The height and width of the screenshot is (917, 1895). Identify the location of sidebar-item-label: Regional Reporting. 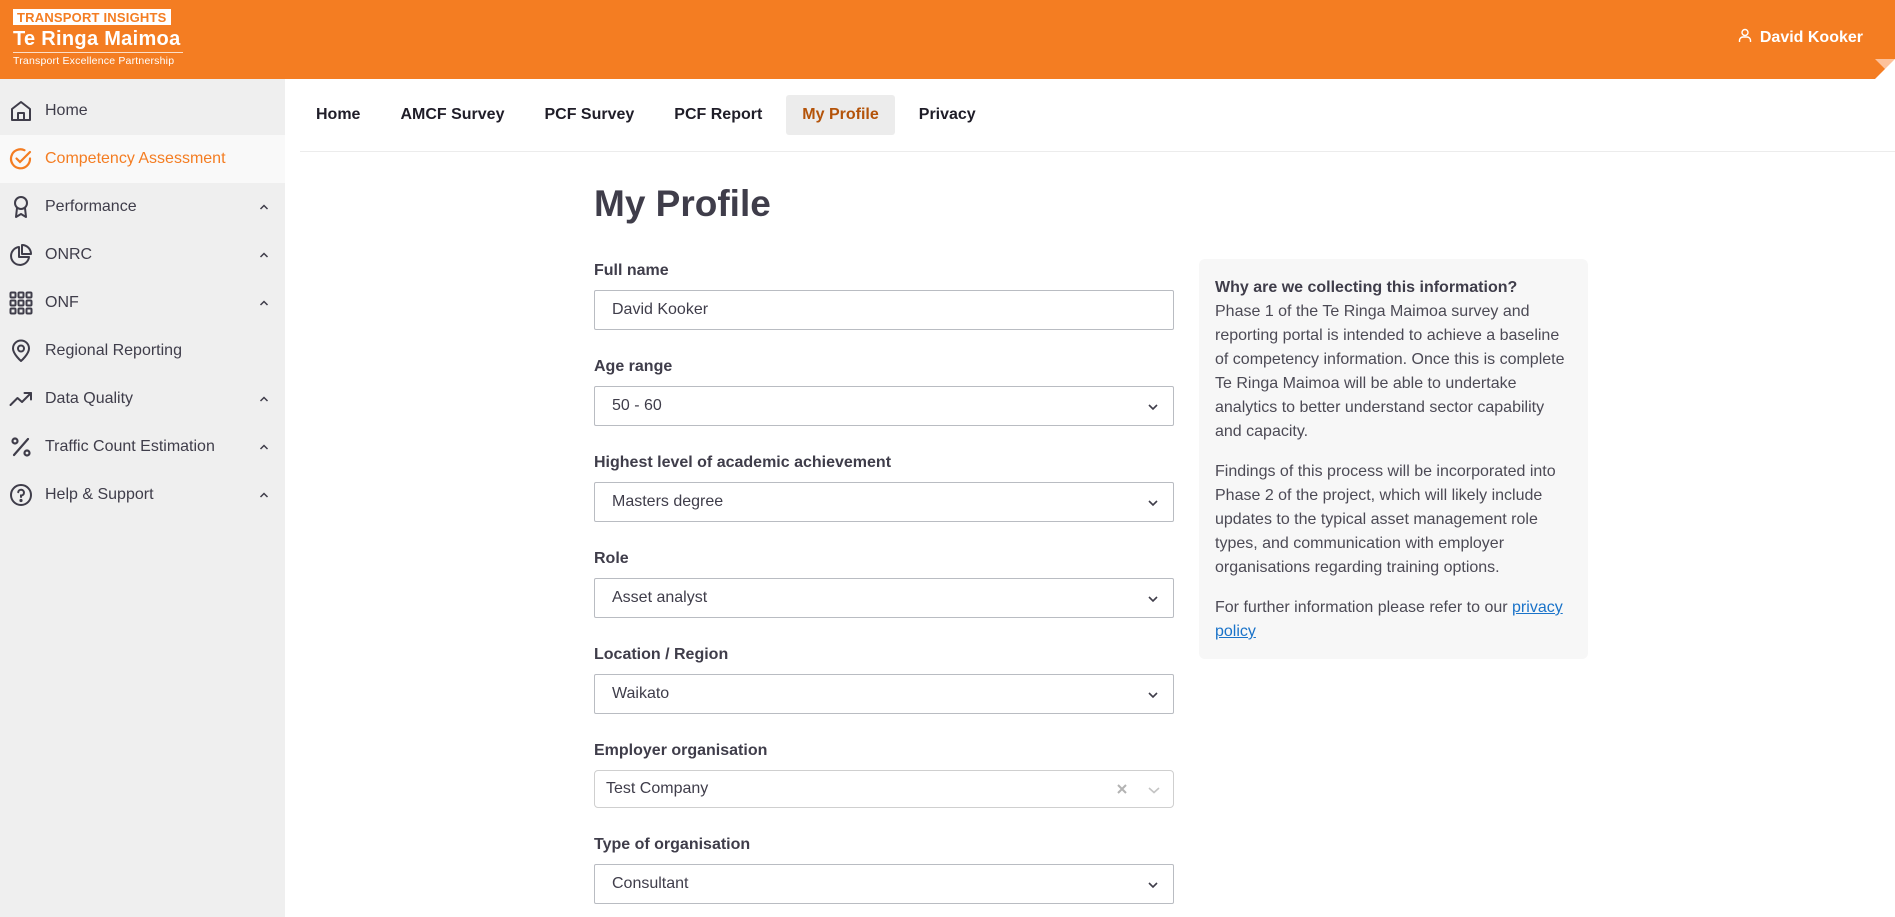
(113, 350).